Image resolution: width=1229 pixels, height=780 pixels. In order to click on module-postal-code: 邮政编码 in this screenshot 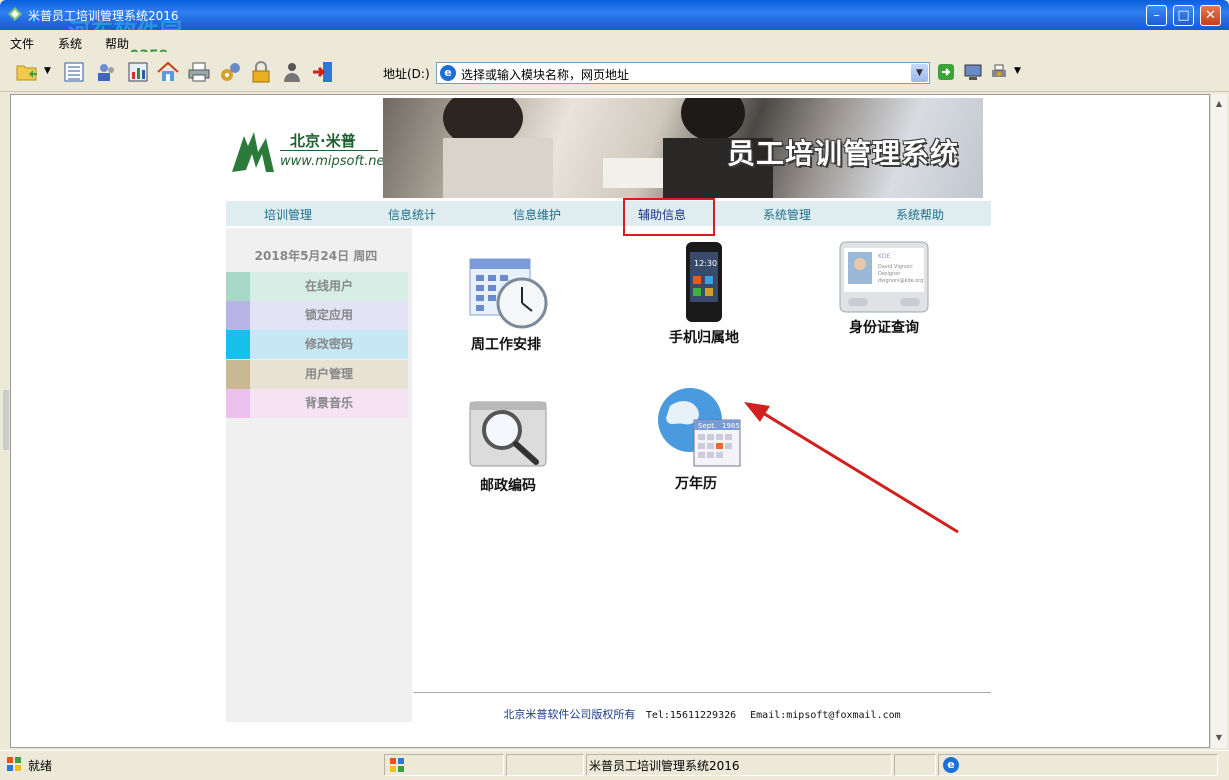, I will do `click(508, 446)`.